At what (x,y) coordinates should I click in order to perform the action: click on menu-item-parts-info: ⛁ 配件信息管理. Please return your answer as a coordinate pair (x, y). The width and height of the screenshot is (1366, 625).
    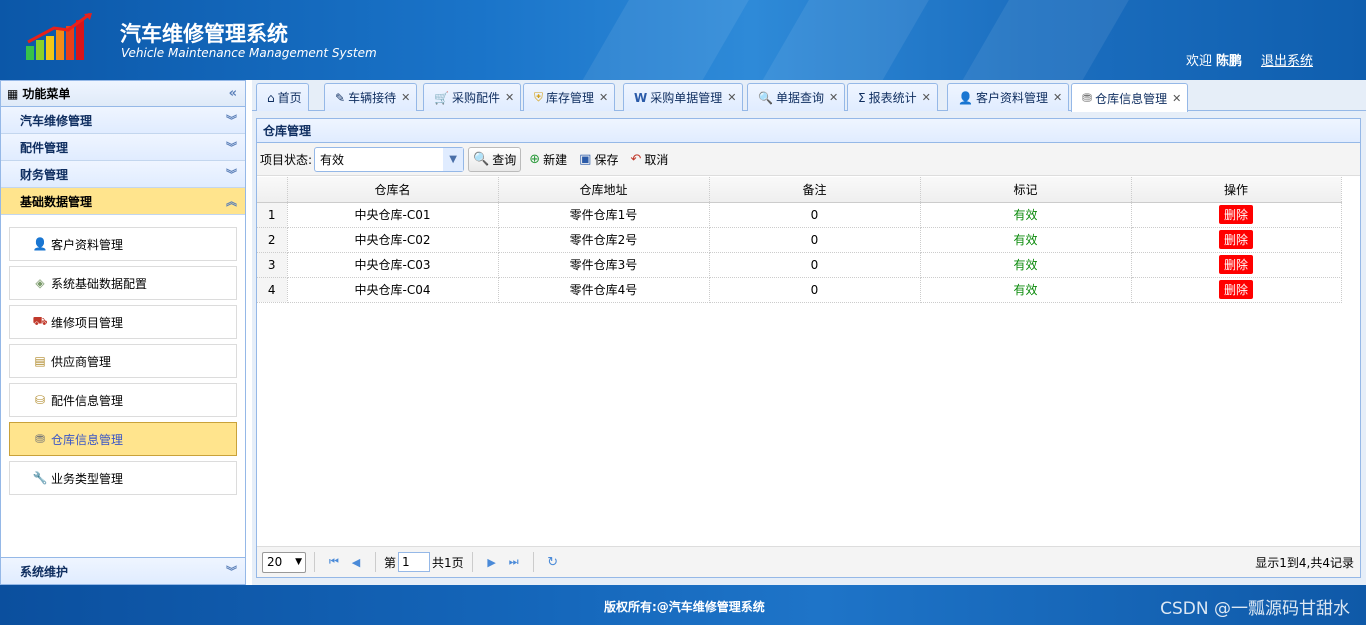
    Looking at the image, I should click on (123, 400).